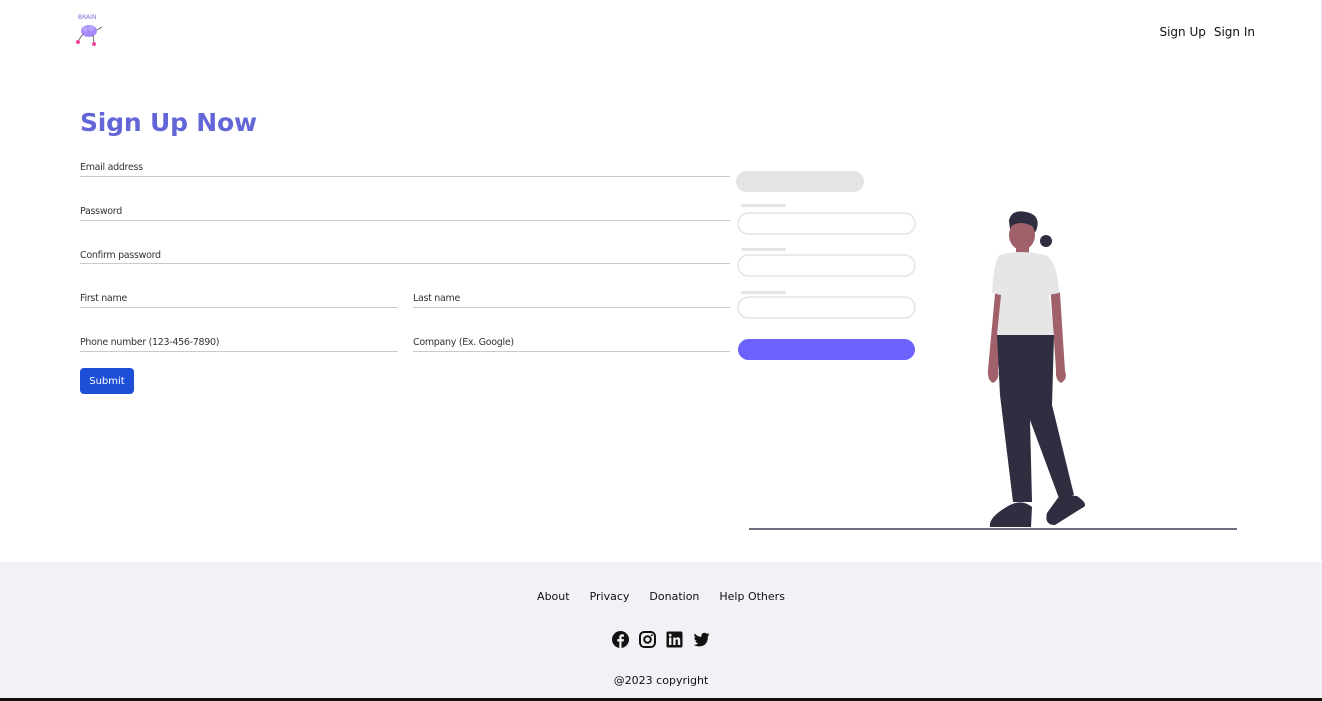  I want to click on top-nav: Sign Up Sign In, so click(1207, 32).